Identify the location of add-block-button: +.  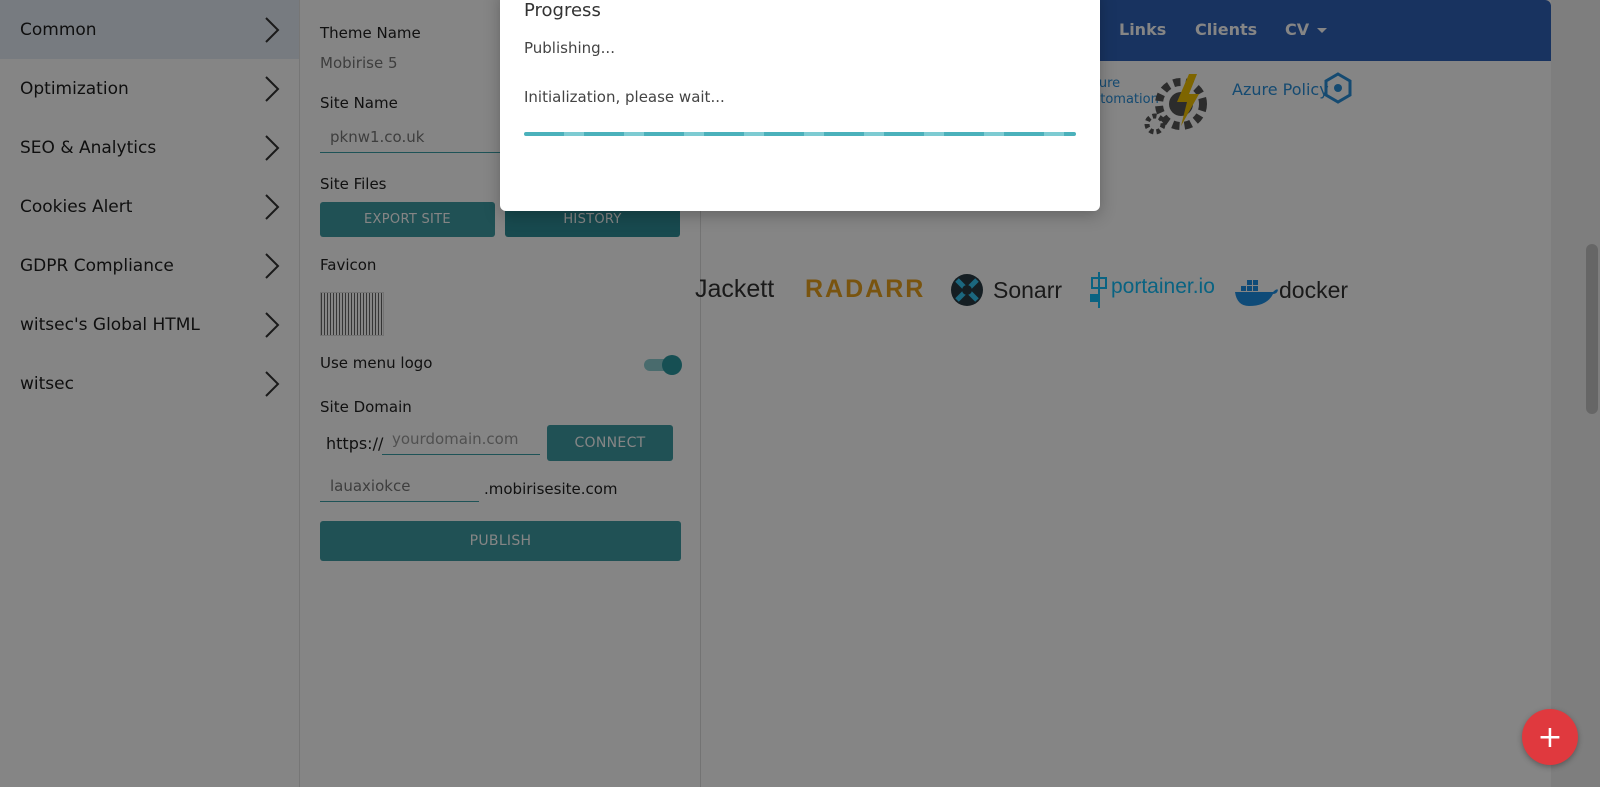
(1550, 737).